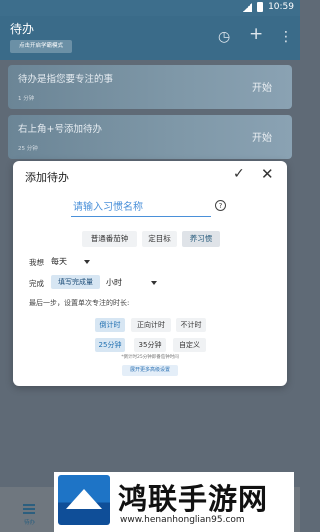 This screenshot has width=320, height=532. Describe the element at coordinates (151, 325) in the screenshot. I see `count-up-button: 正向计时` at that location.